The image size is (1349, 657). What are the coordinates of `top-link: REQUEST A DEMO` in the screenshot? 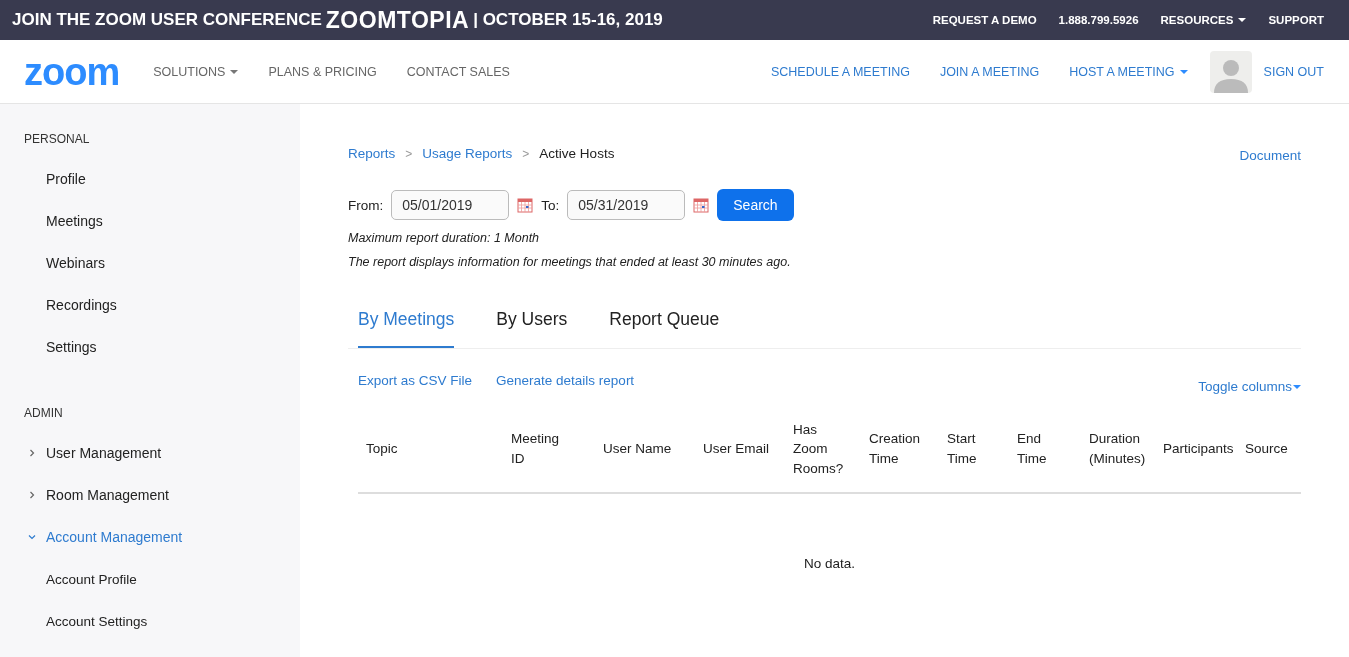 It's located at (984, 20).